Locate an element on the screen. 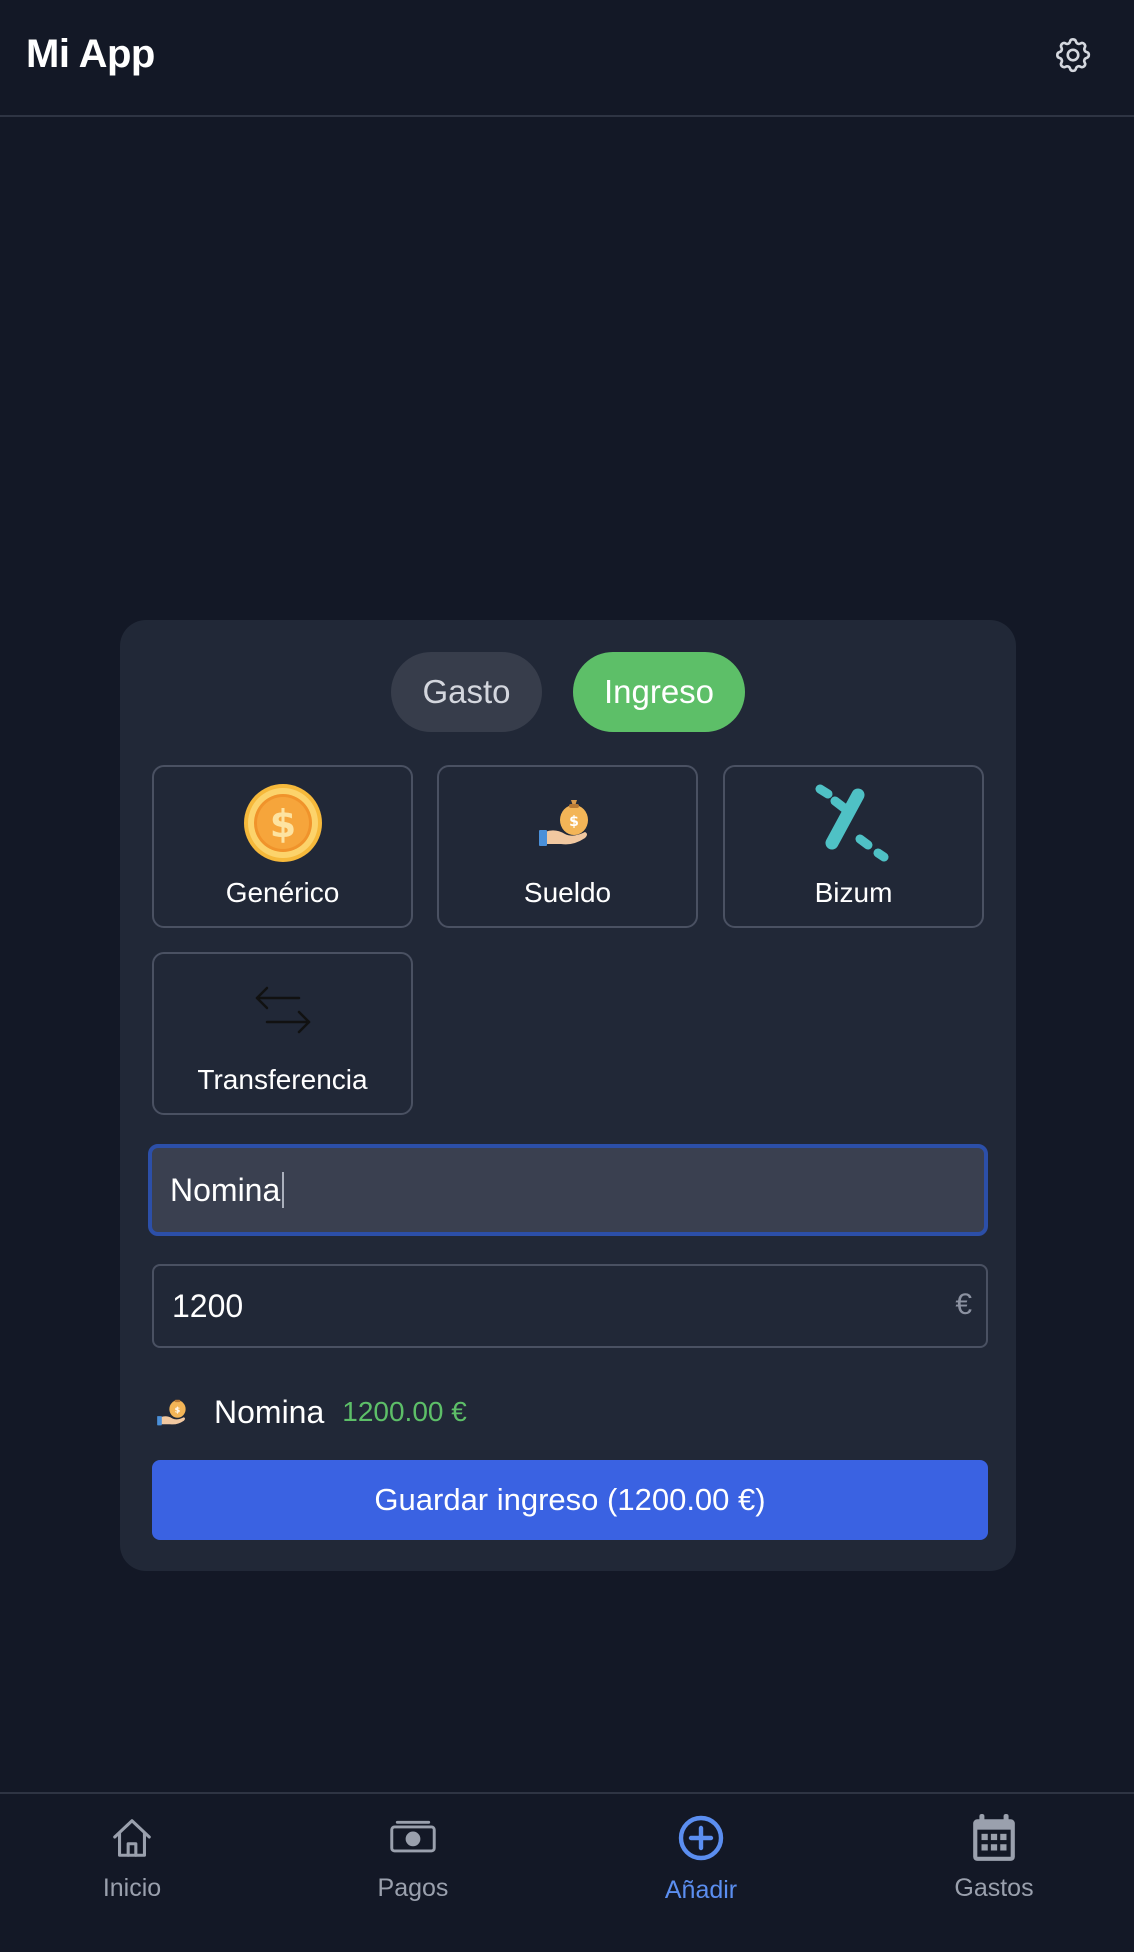  type-toggle-gasto: Gasto is located at coordinates (466, 692).